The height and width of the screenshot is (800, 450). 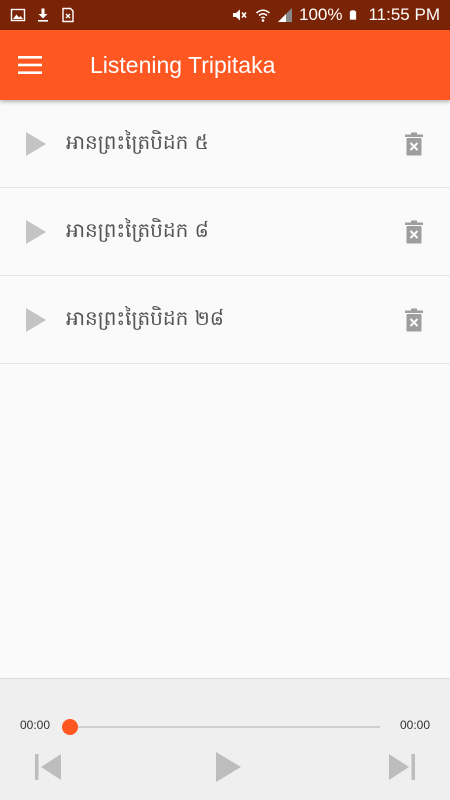 I want to click on status-left-icons, so click(x=43, y=15).